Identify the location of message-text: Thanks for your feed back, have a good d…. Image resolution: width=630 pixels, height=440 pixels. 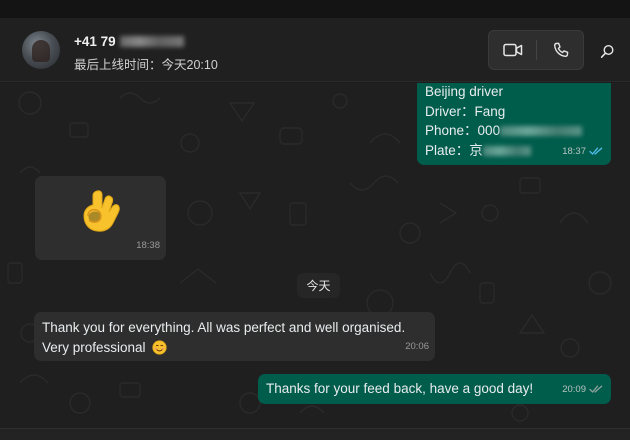
(400, 388).